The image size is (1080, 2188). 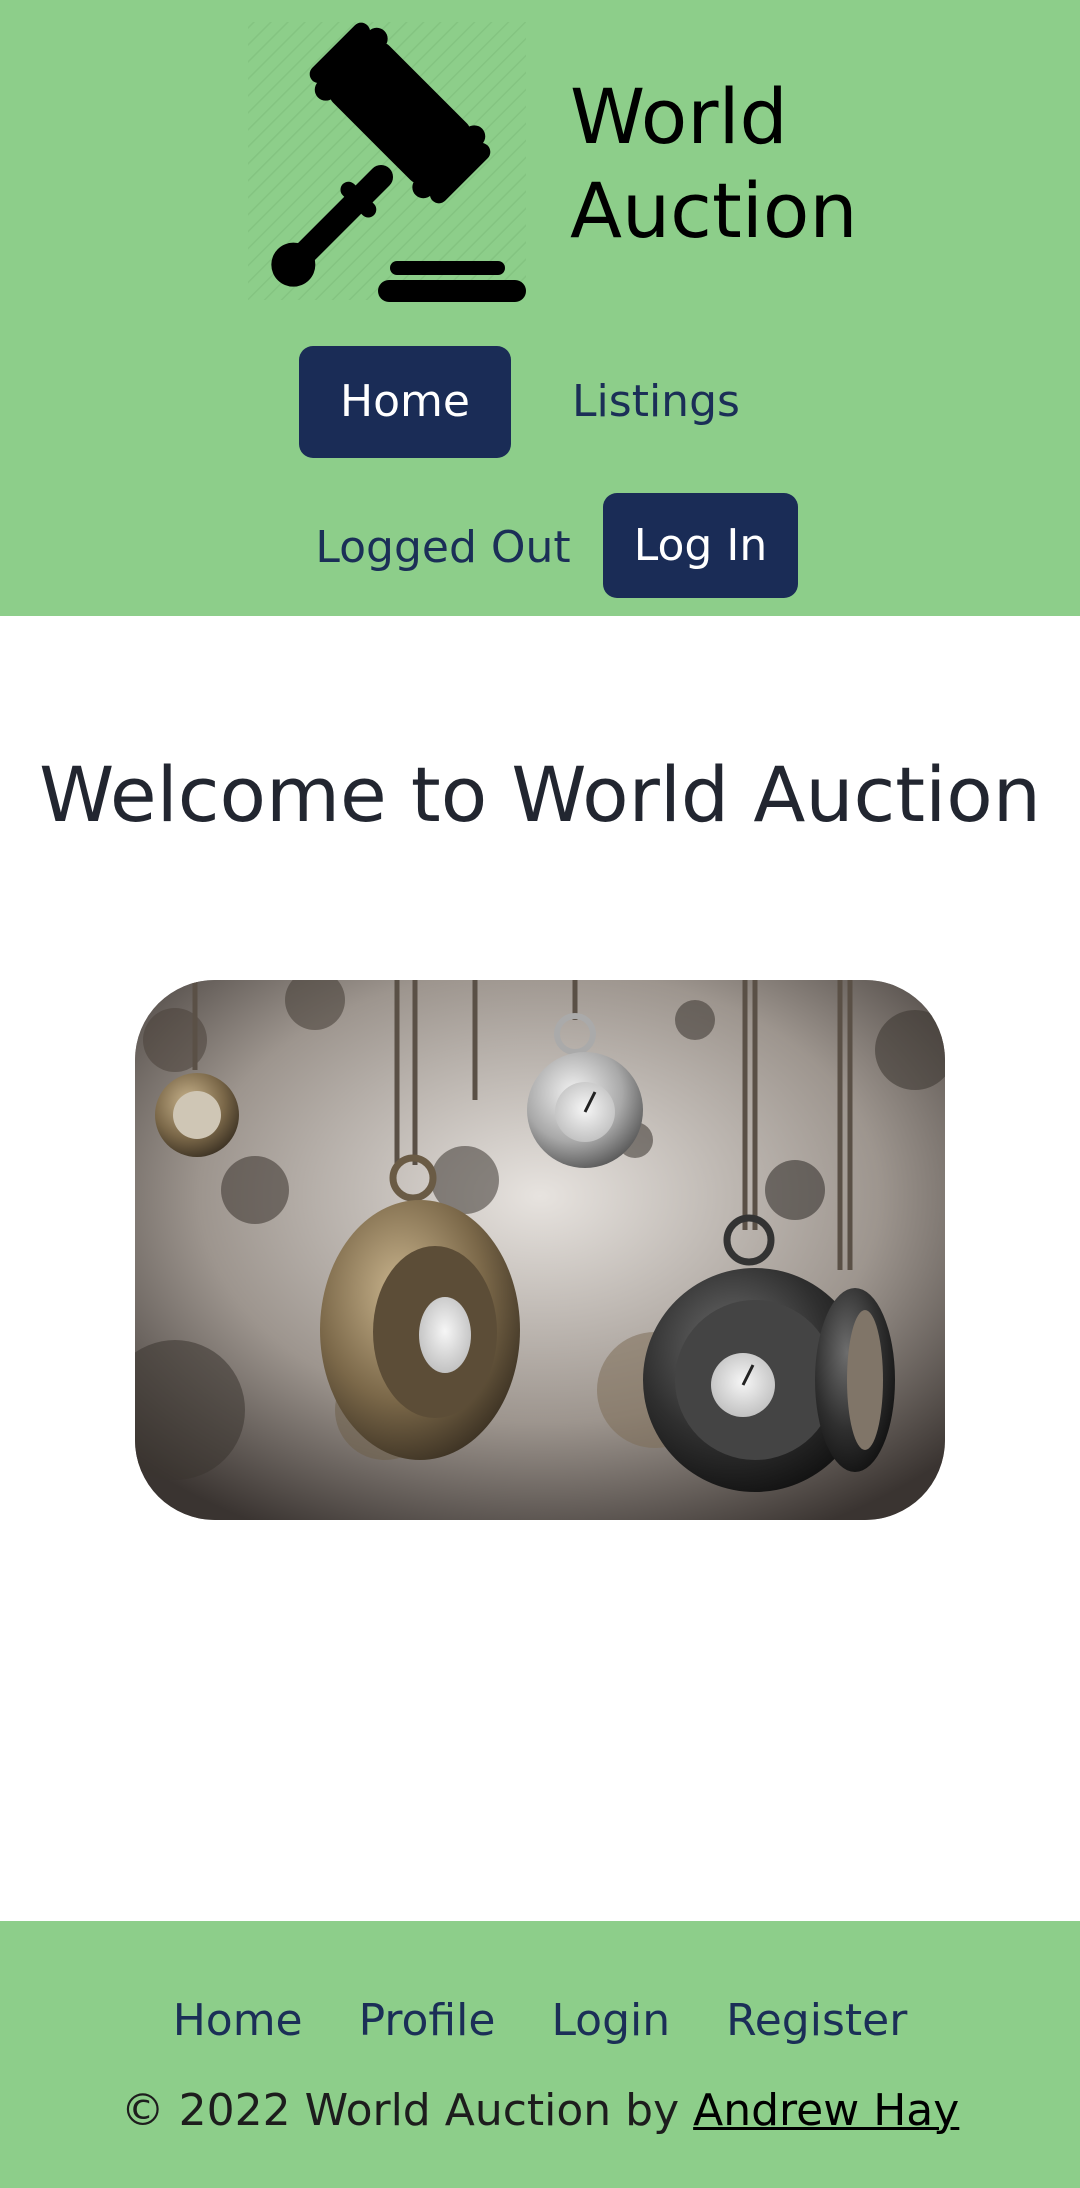 I want to click on footer-link-profile: Profile, so click(x=427, y=2020).